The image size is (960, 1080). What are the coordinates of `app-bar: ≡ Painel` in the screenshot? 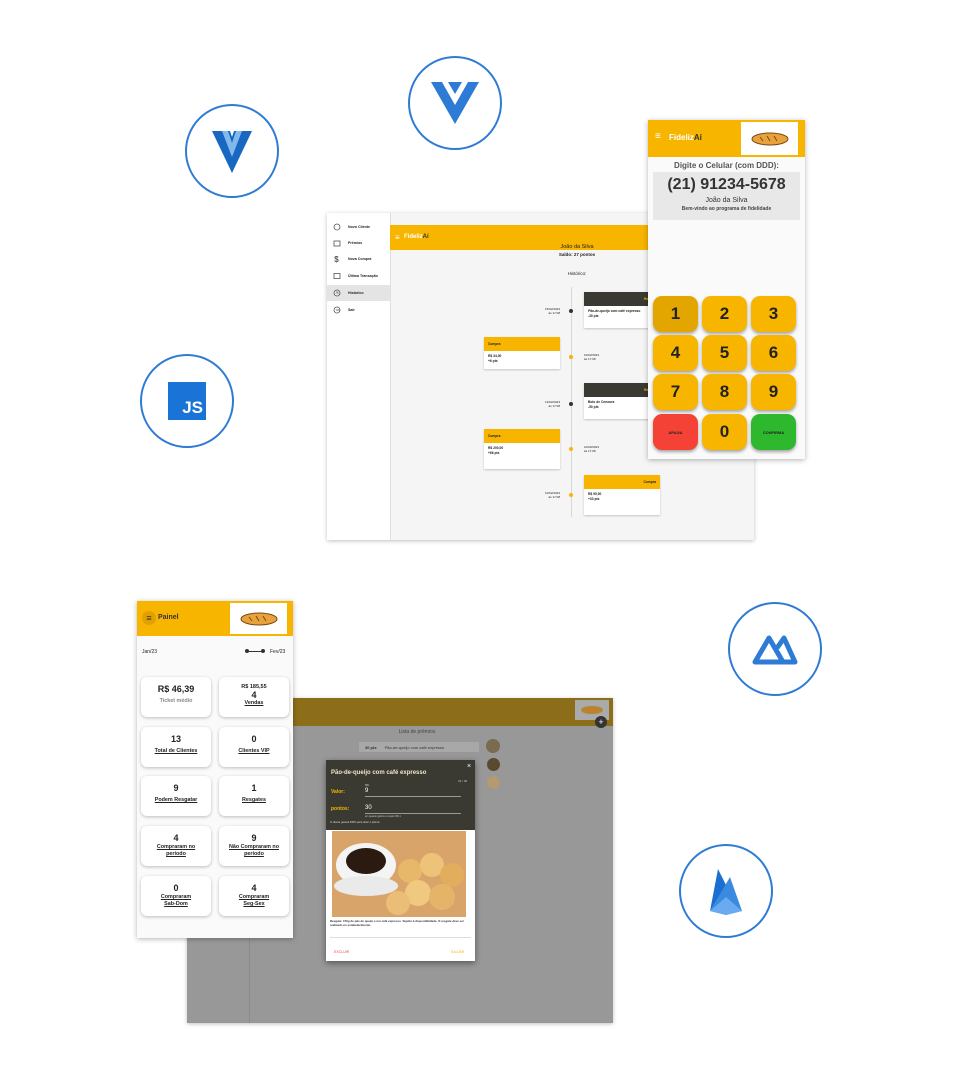 It's located at (215, 618).